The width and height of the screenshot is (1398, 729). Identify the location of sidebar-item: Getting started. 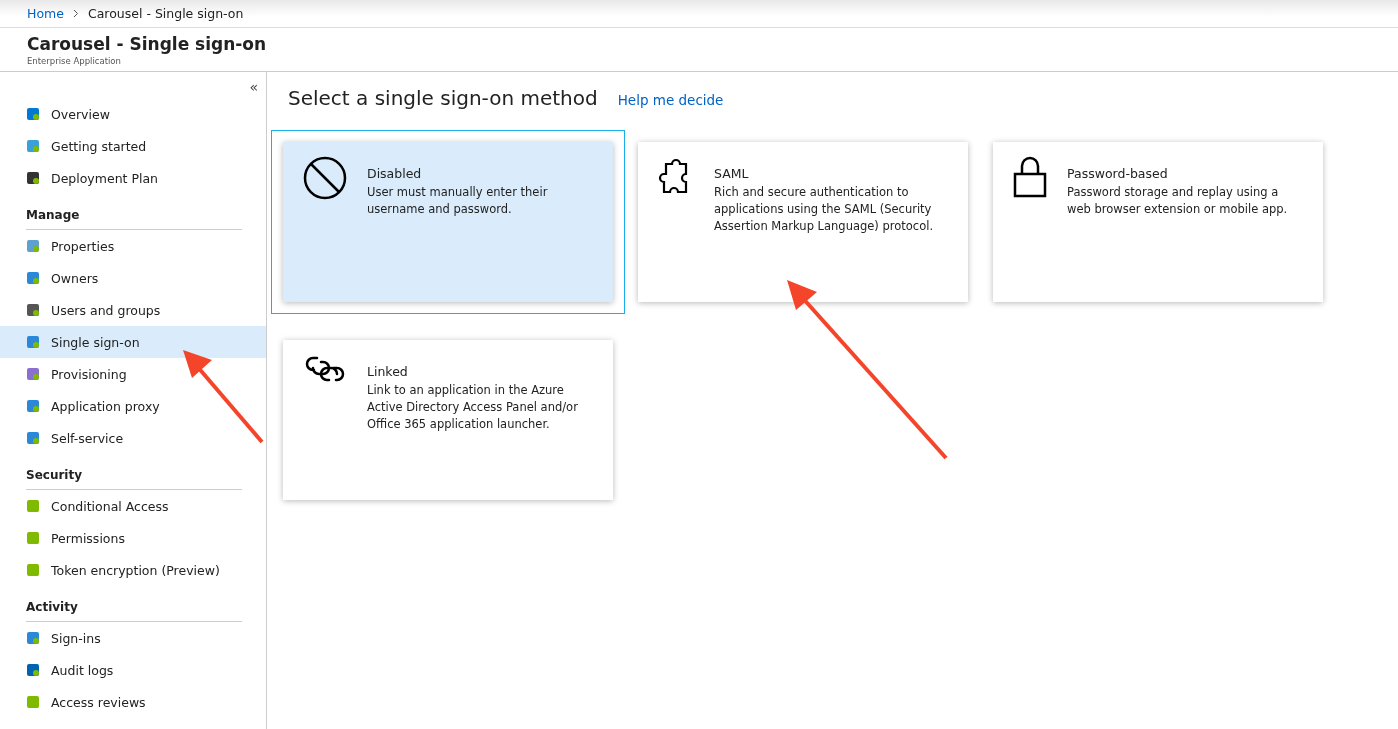
(133, 146).